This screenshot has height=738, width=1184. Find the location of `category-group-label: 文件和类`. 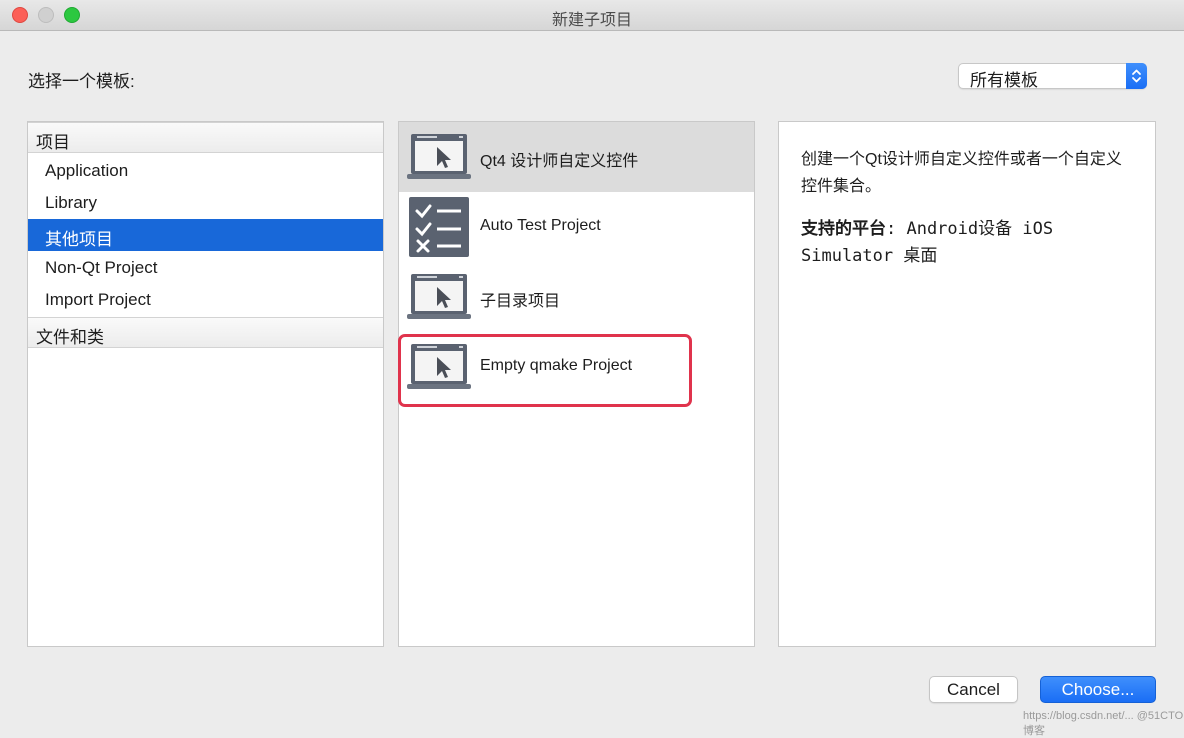

category-group-label: 文件和类 is located at coordinates (70, 337).